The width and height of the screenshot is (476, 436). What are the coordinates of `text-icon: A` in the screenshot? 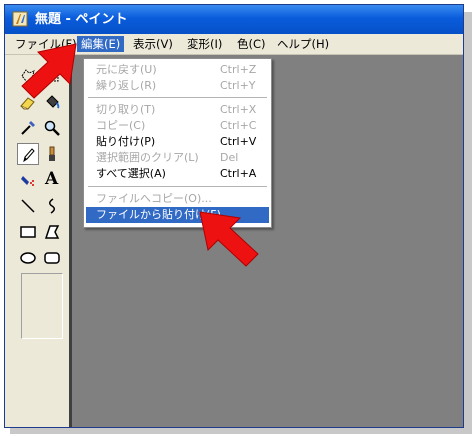 It's located at (52, 179).